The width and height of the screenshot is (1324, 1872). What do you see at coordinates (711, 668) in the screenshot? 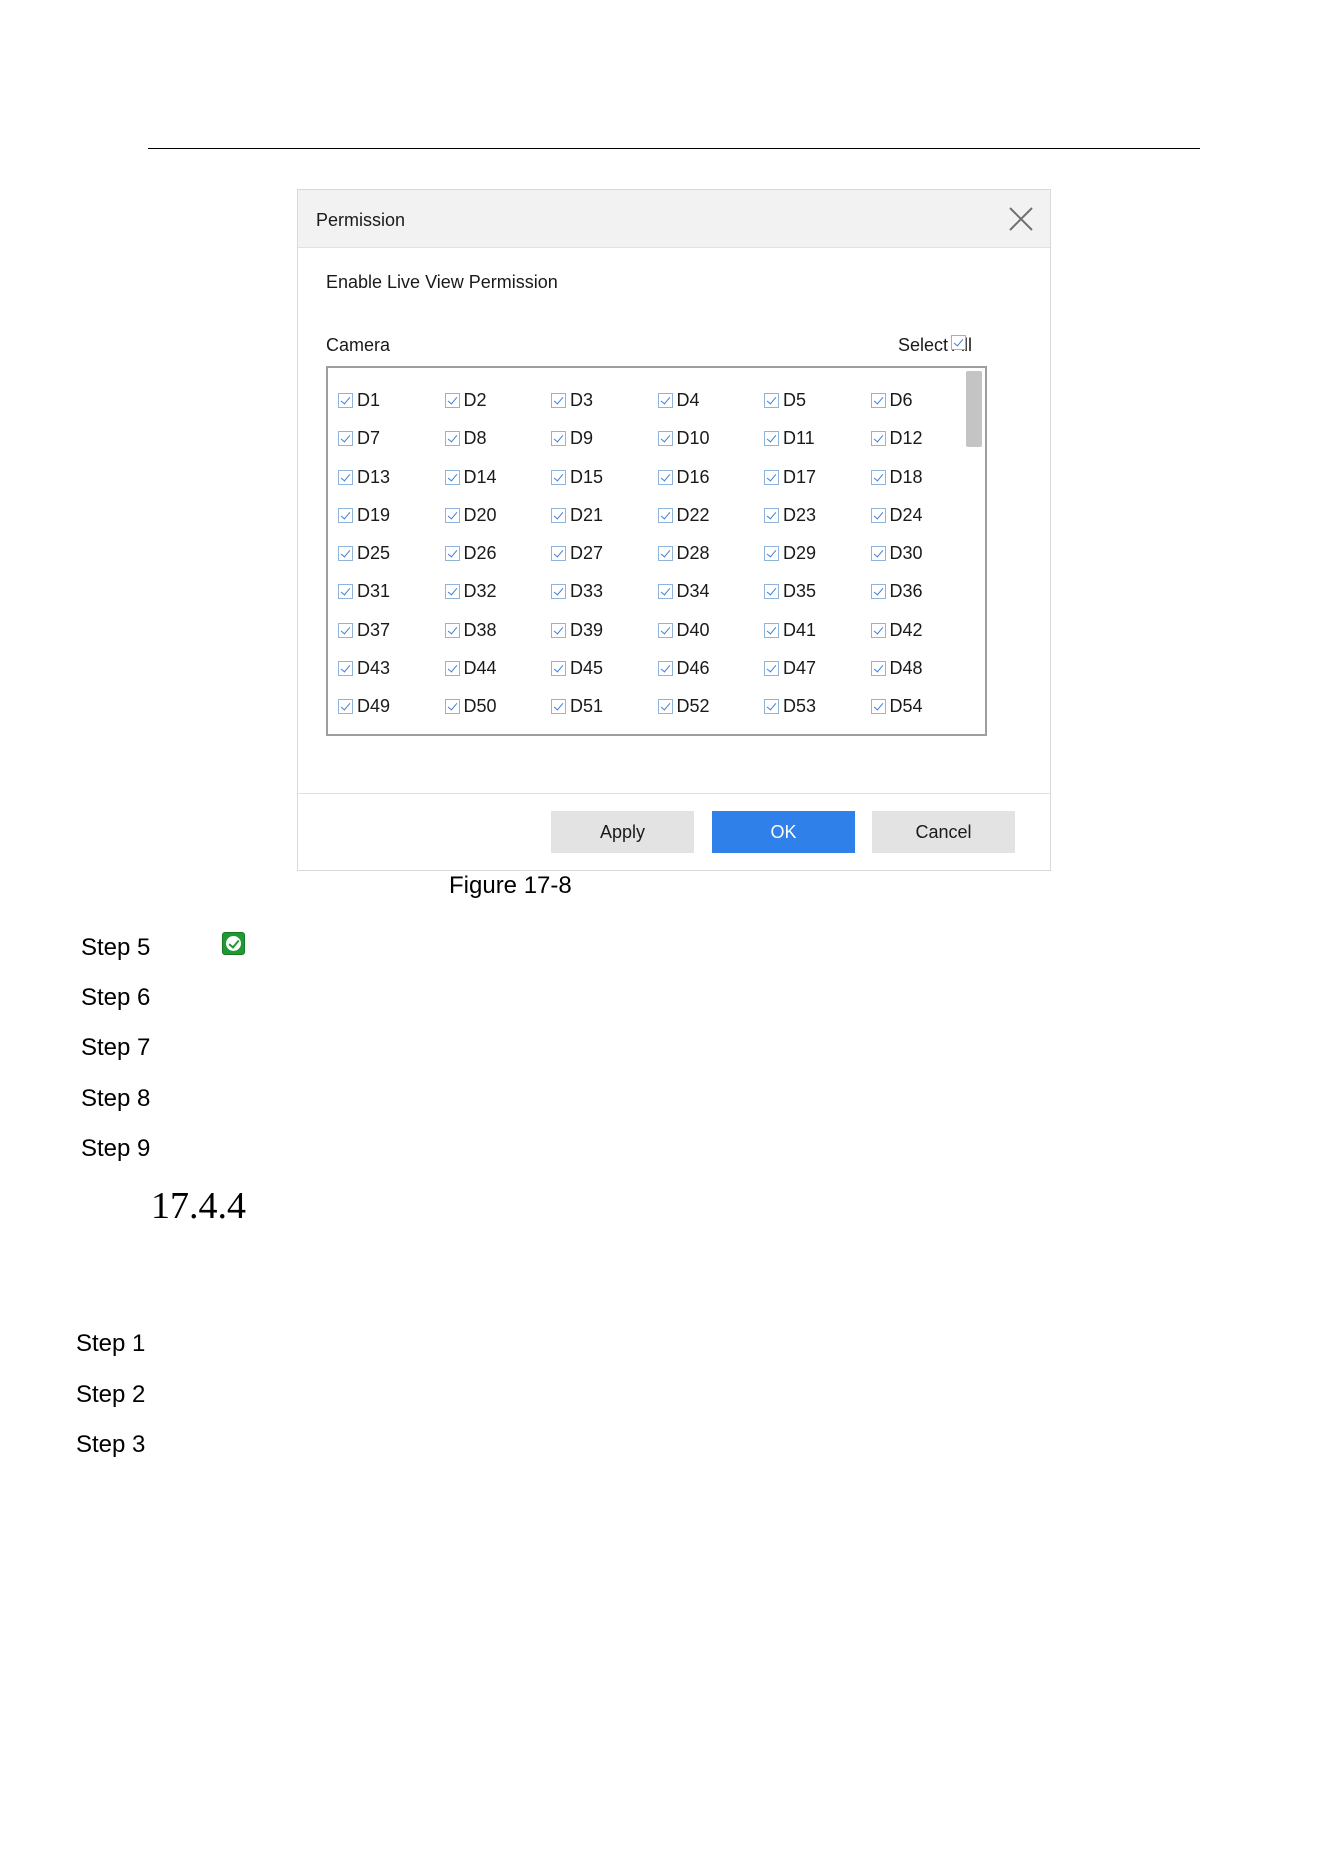
I see `camera-item: D46` at bounding box center [711, 668].